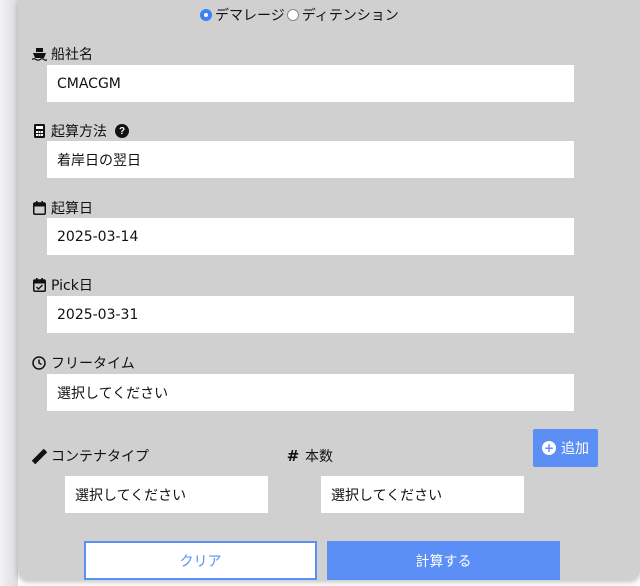 The width and height of the screenshot is (640, 586). I want to click on free-time-select: 選択してください, so click(310, 392).